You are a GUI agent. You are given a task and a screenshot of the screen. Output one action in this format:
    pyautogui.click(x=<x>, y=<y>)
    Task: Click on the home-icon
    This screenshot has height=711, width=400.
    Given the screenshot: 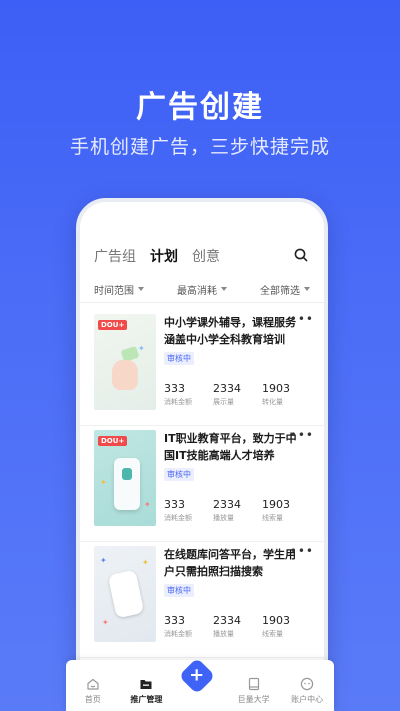 What is the action you would take?
    pyautogui.click(x=93, y=684)
    